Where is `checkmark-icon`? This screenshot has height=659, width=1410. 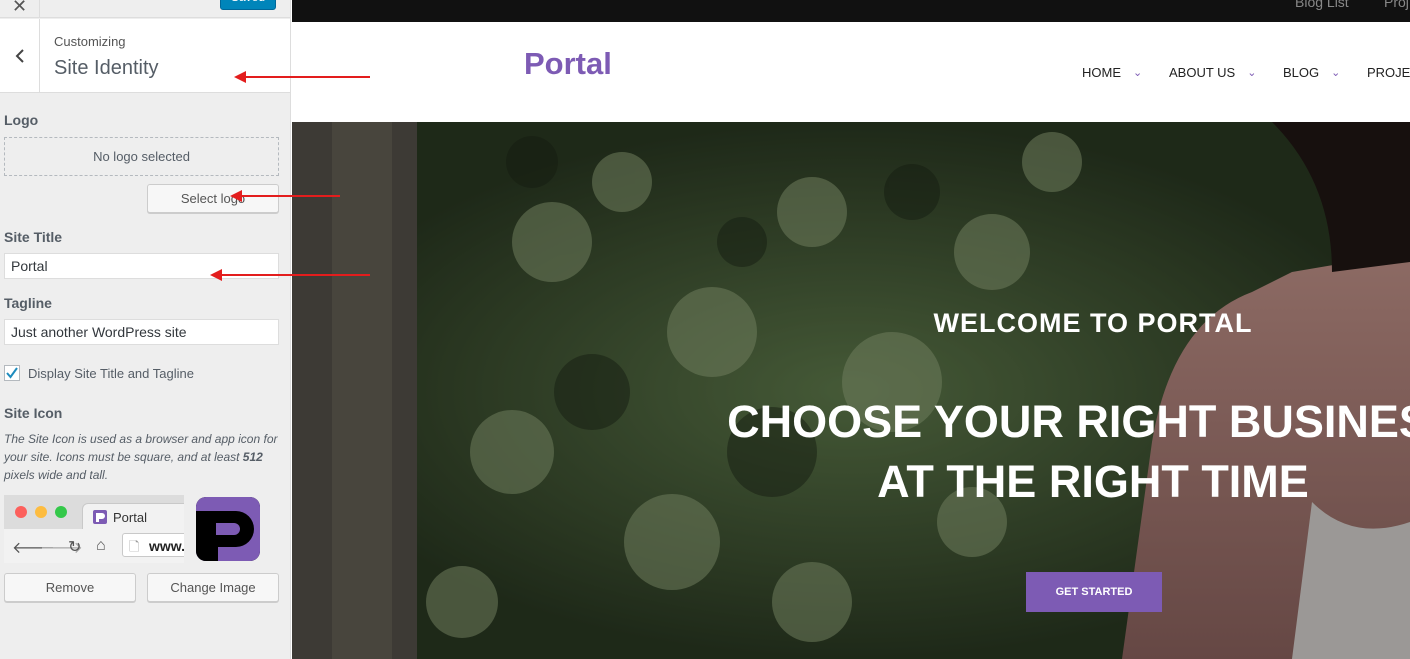 checkmark-icon is located at coordinates (12, 373).